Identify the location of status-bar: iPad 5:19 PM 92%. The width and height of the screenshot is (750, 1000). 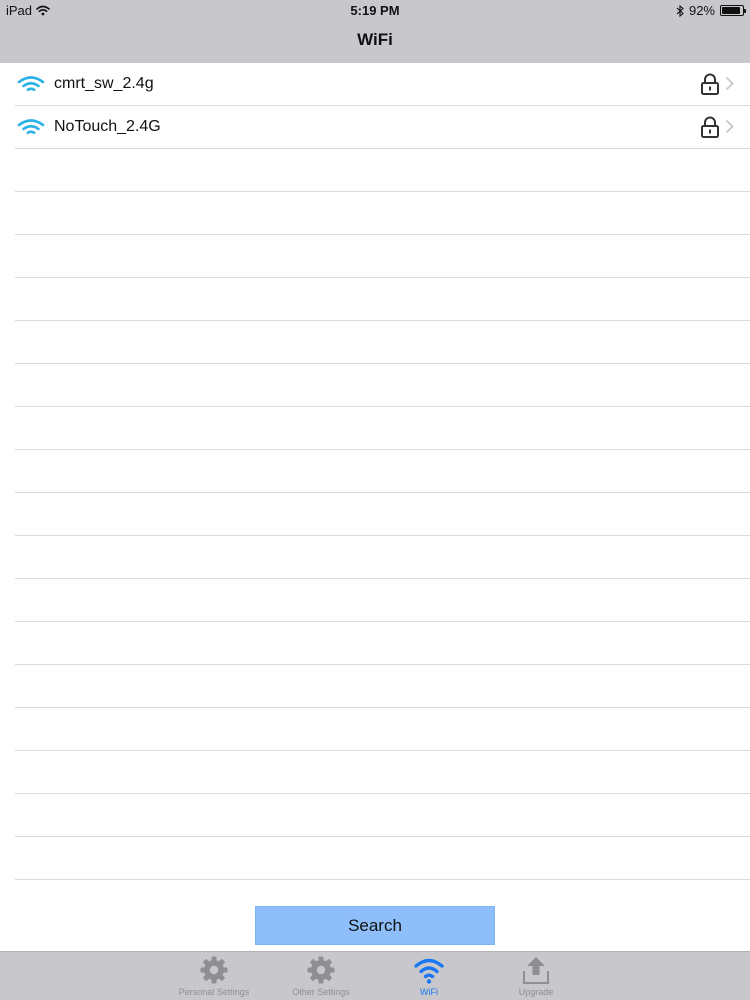
(375, 11).